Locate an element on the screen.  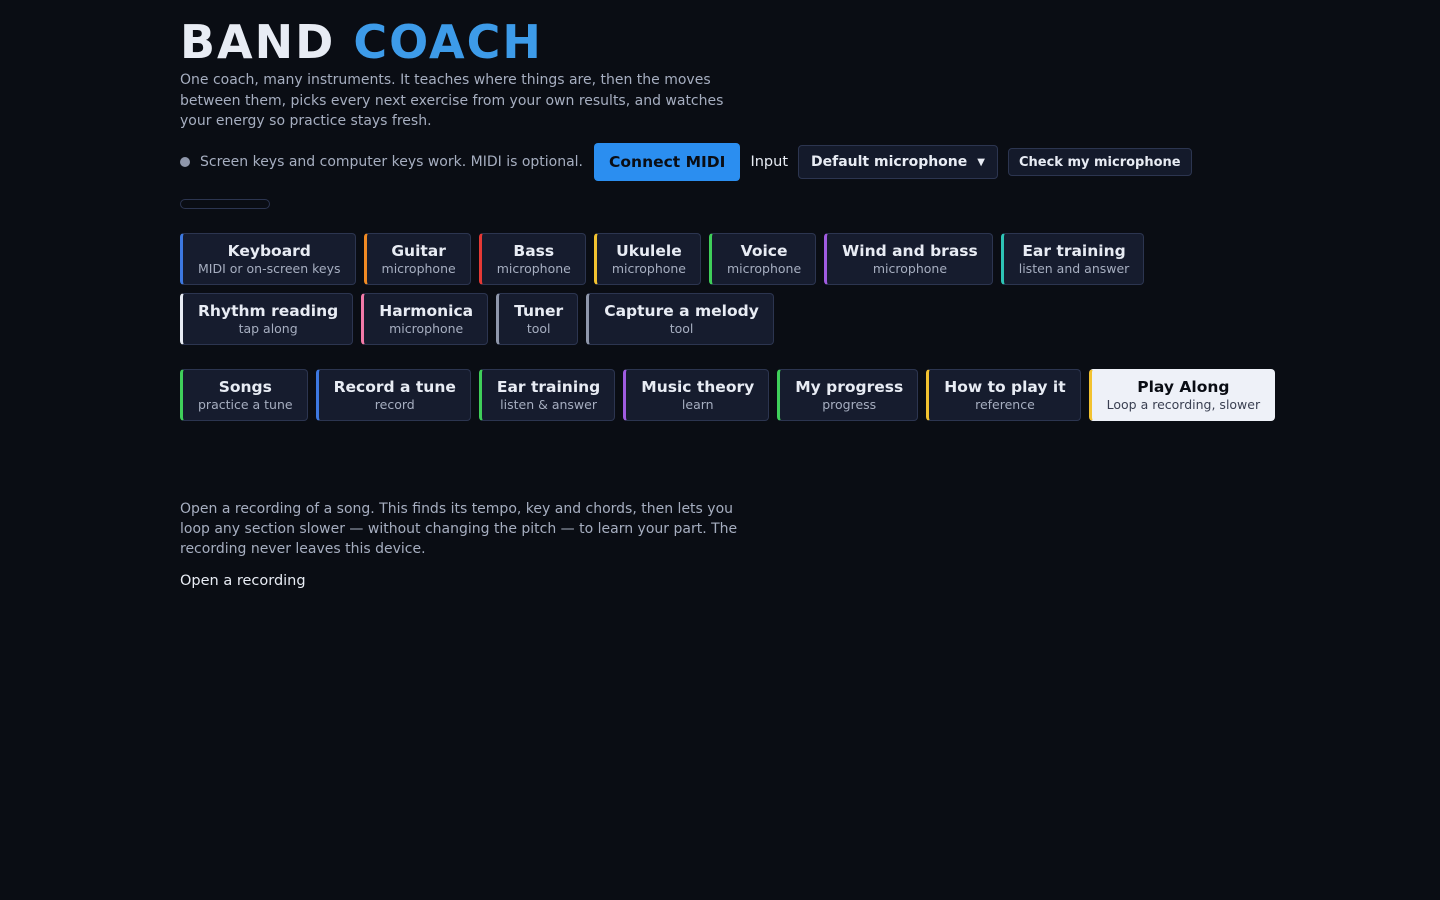
tab-label: My progress is located at coordinates (849, 387).